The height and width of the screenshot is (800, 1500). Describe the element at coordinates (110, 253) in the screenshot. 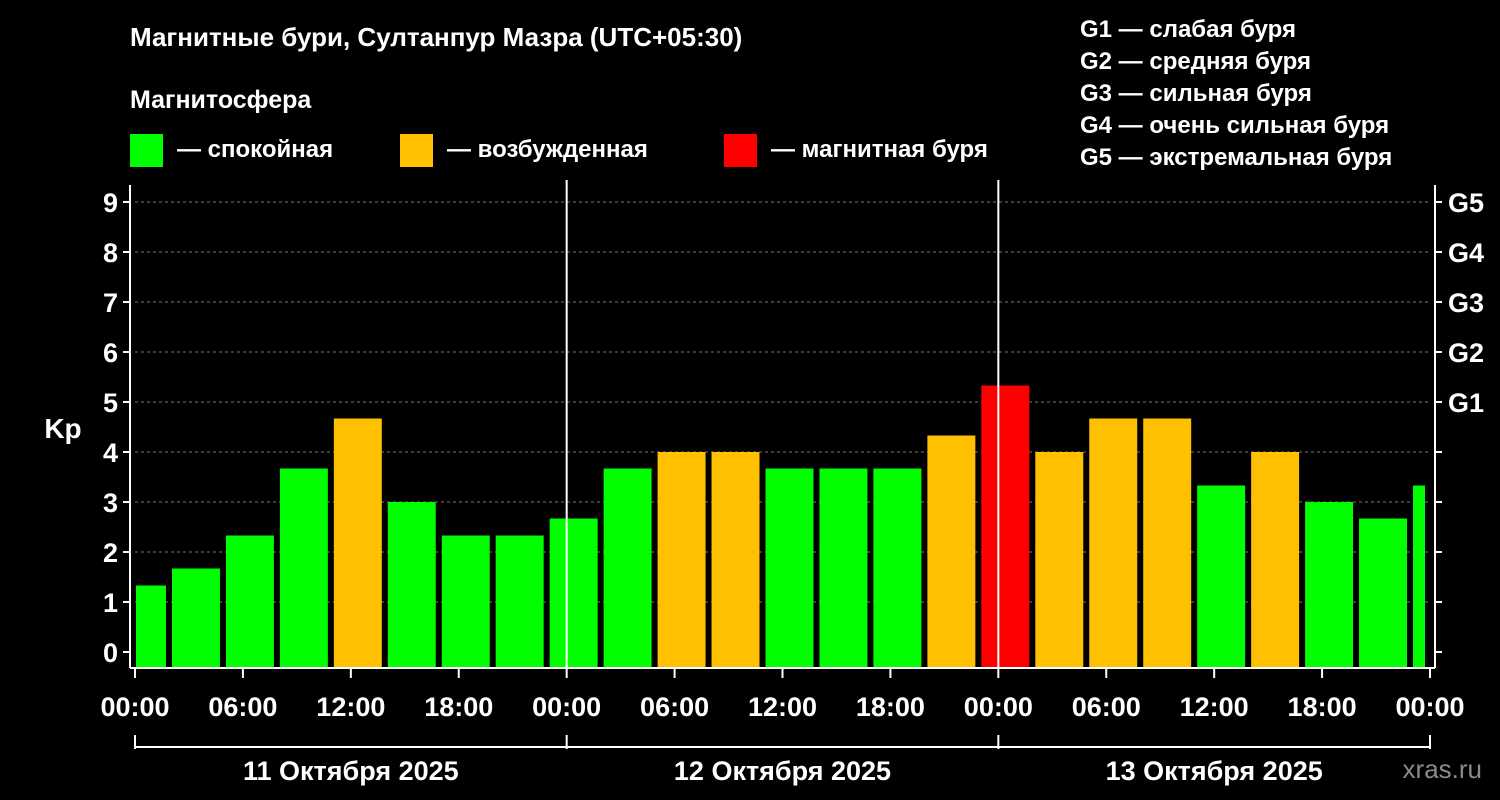

I see `y-tick-label: 8` at that location.